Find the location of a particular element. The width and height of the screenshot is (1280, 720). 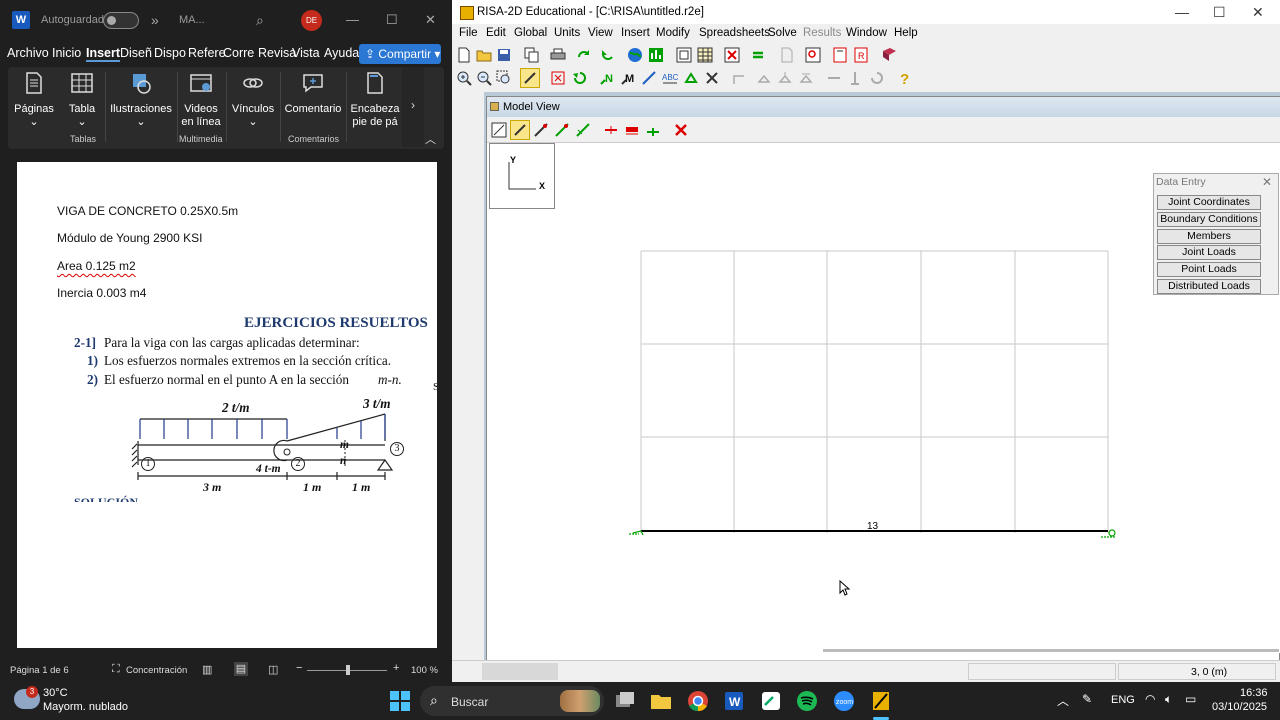

joint-loads-button: Joint Loads is located at coordinates (1209, 252).